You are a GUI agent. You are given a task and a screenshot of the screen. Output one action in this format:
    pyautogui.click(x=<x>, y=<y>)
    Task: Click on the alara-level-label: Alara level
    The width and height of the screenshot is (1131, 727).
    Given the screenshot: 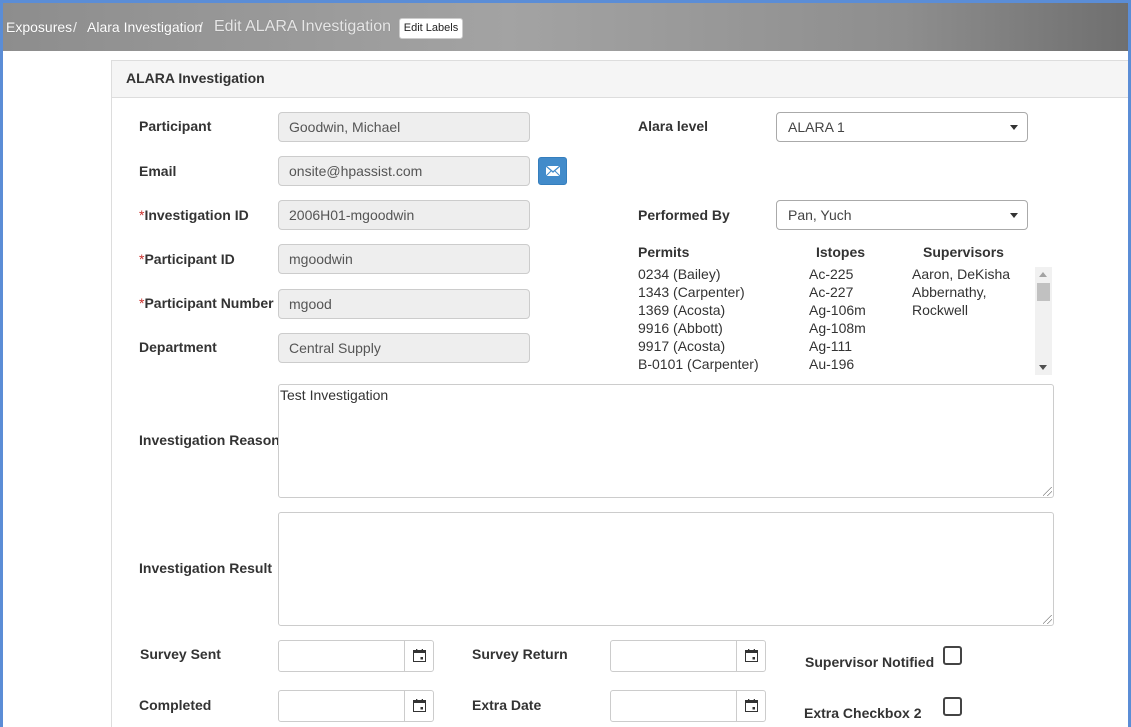 What is the action you would take?
    pyautogui.click(x=673, y=126)
    